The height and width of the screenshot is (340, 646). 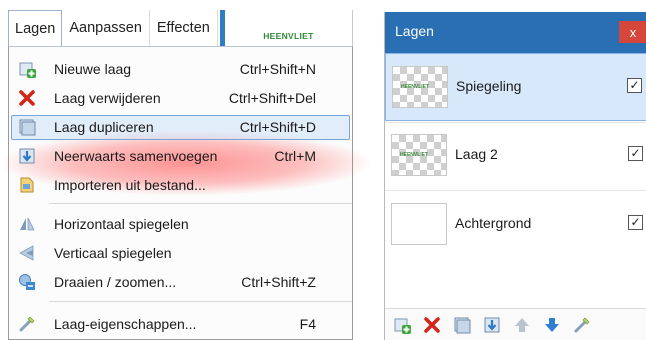 I want to click on add-layer-icon, so click(x=402, y=325).